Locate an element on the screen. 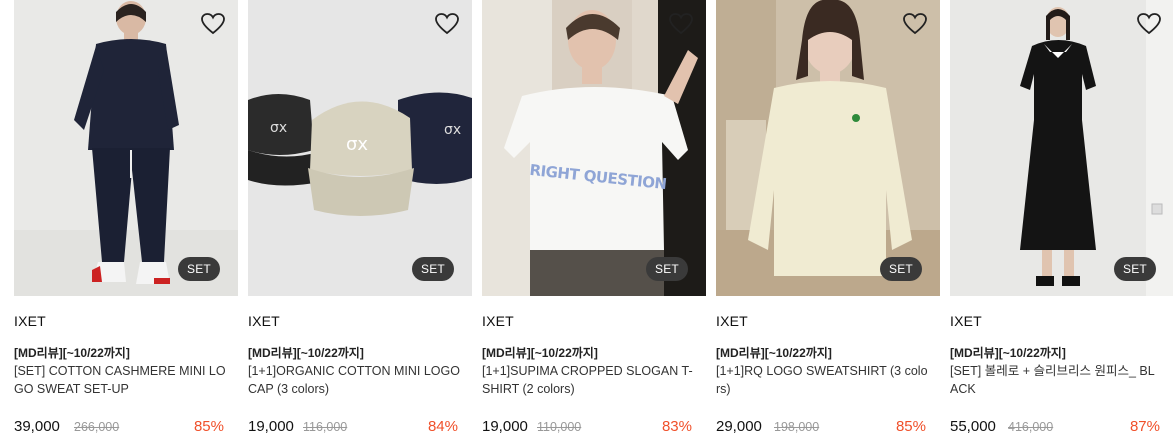 This screenshot has width=1173, height=444. discount-rate: 87% is located at coordinates (1144, 426).